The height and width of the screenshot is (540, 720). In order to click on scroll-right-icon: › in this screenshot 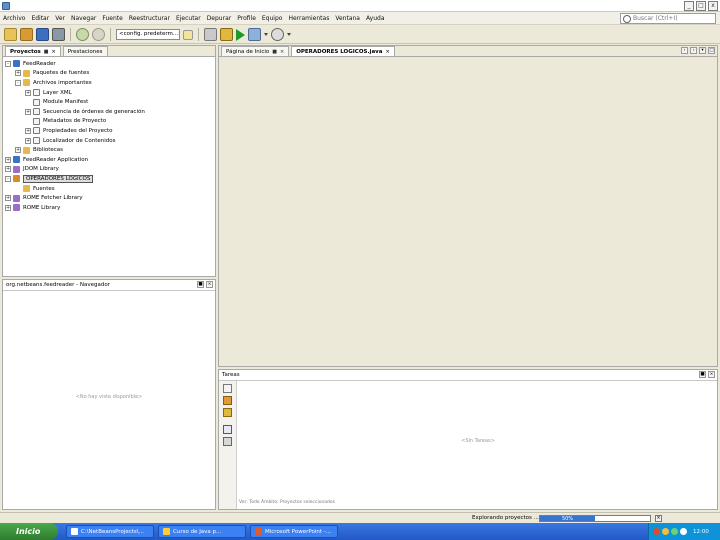, I will do `click(693, 50)`.